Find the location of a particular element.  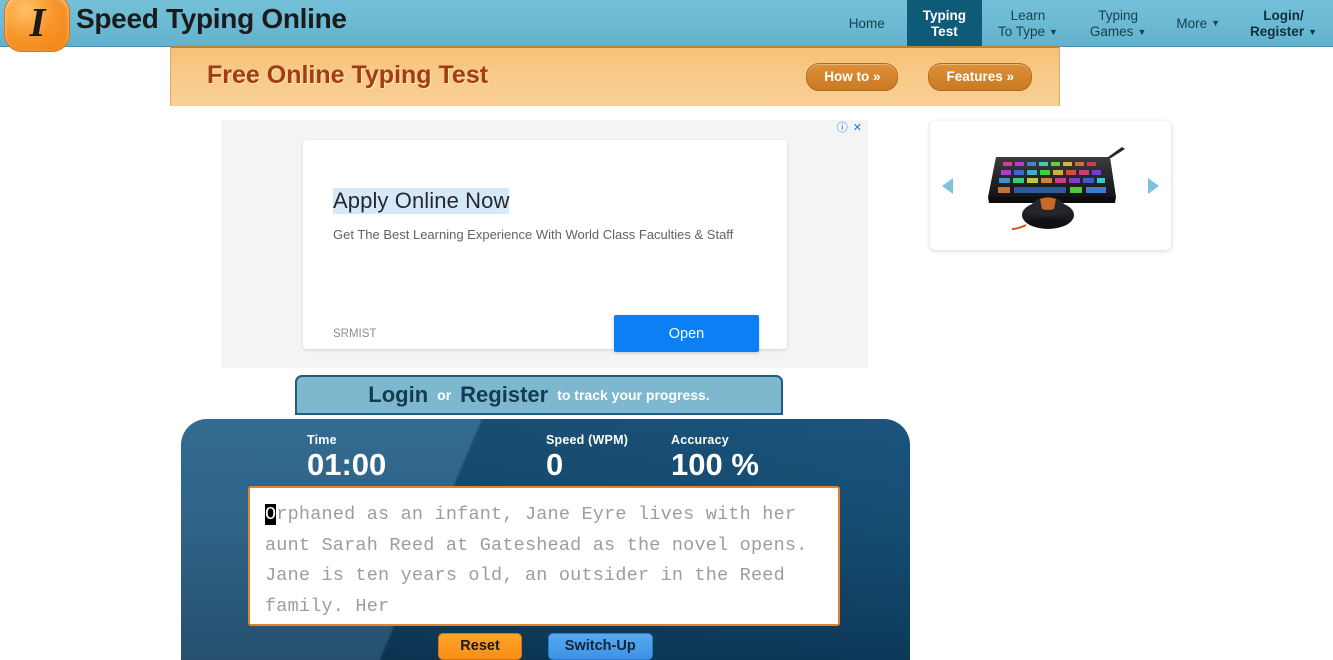

nav-item-login-register: Login/ Register ▼ is located at coordinates (1283, 23).